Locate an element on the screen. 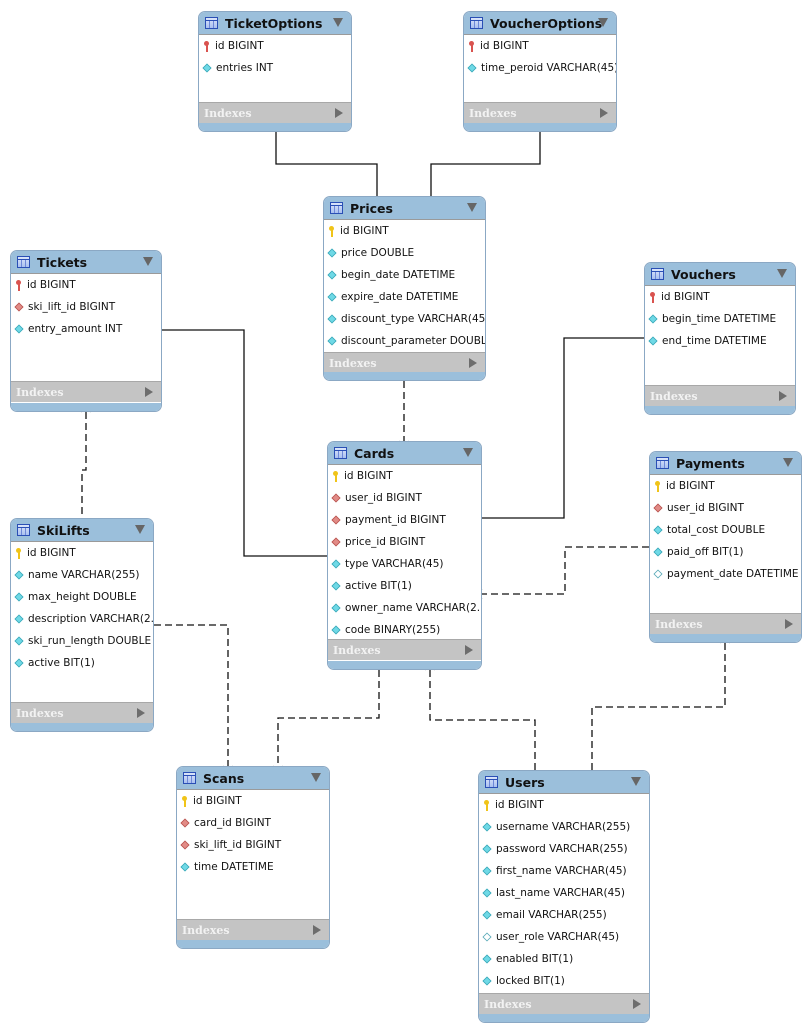 This screenshot has width=811, height=1032. column-row: enabled BIT(1) is located at coordinates (564, 959).